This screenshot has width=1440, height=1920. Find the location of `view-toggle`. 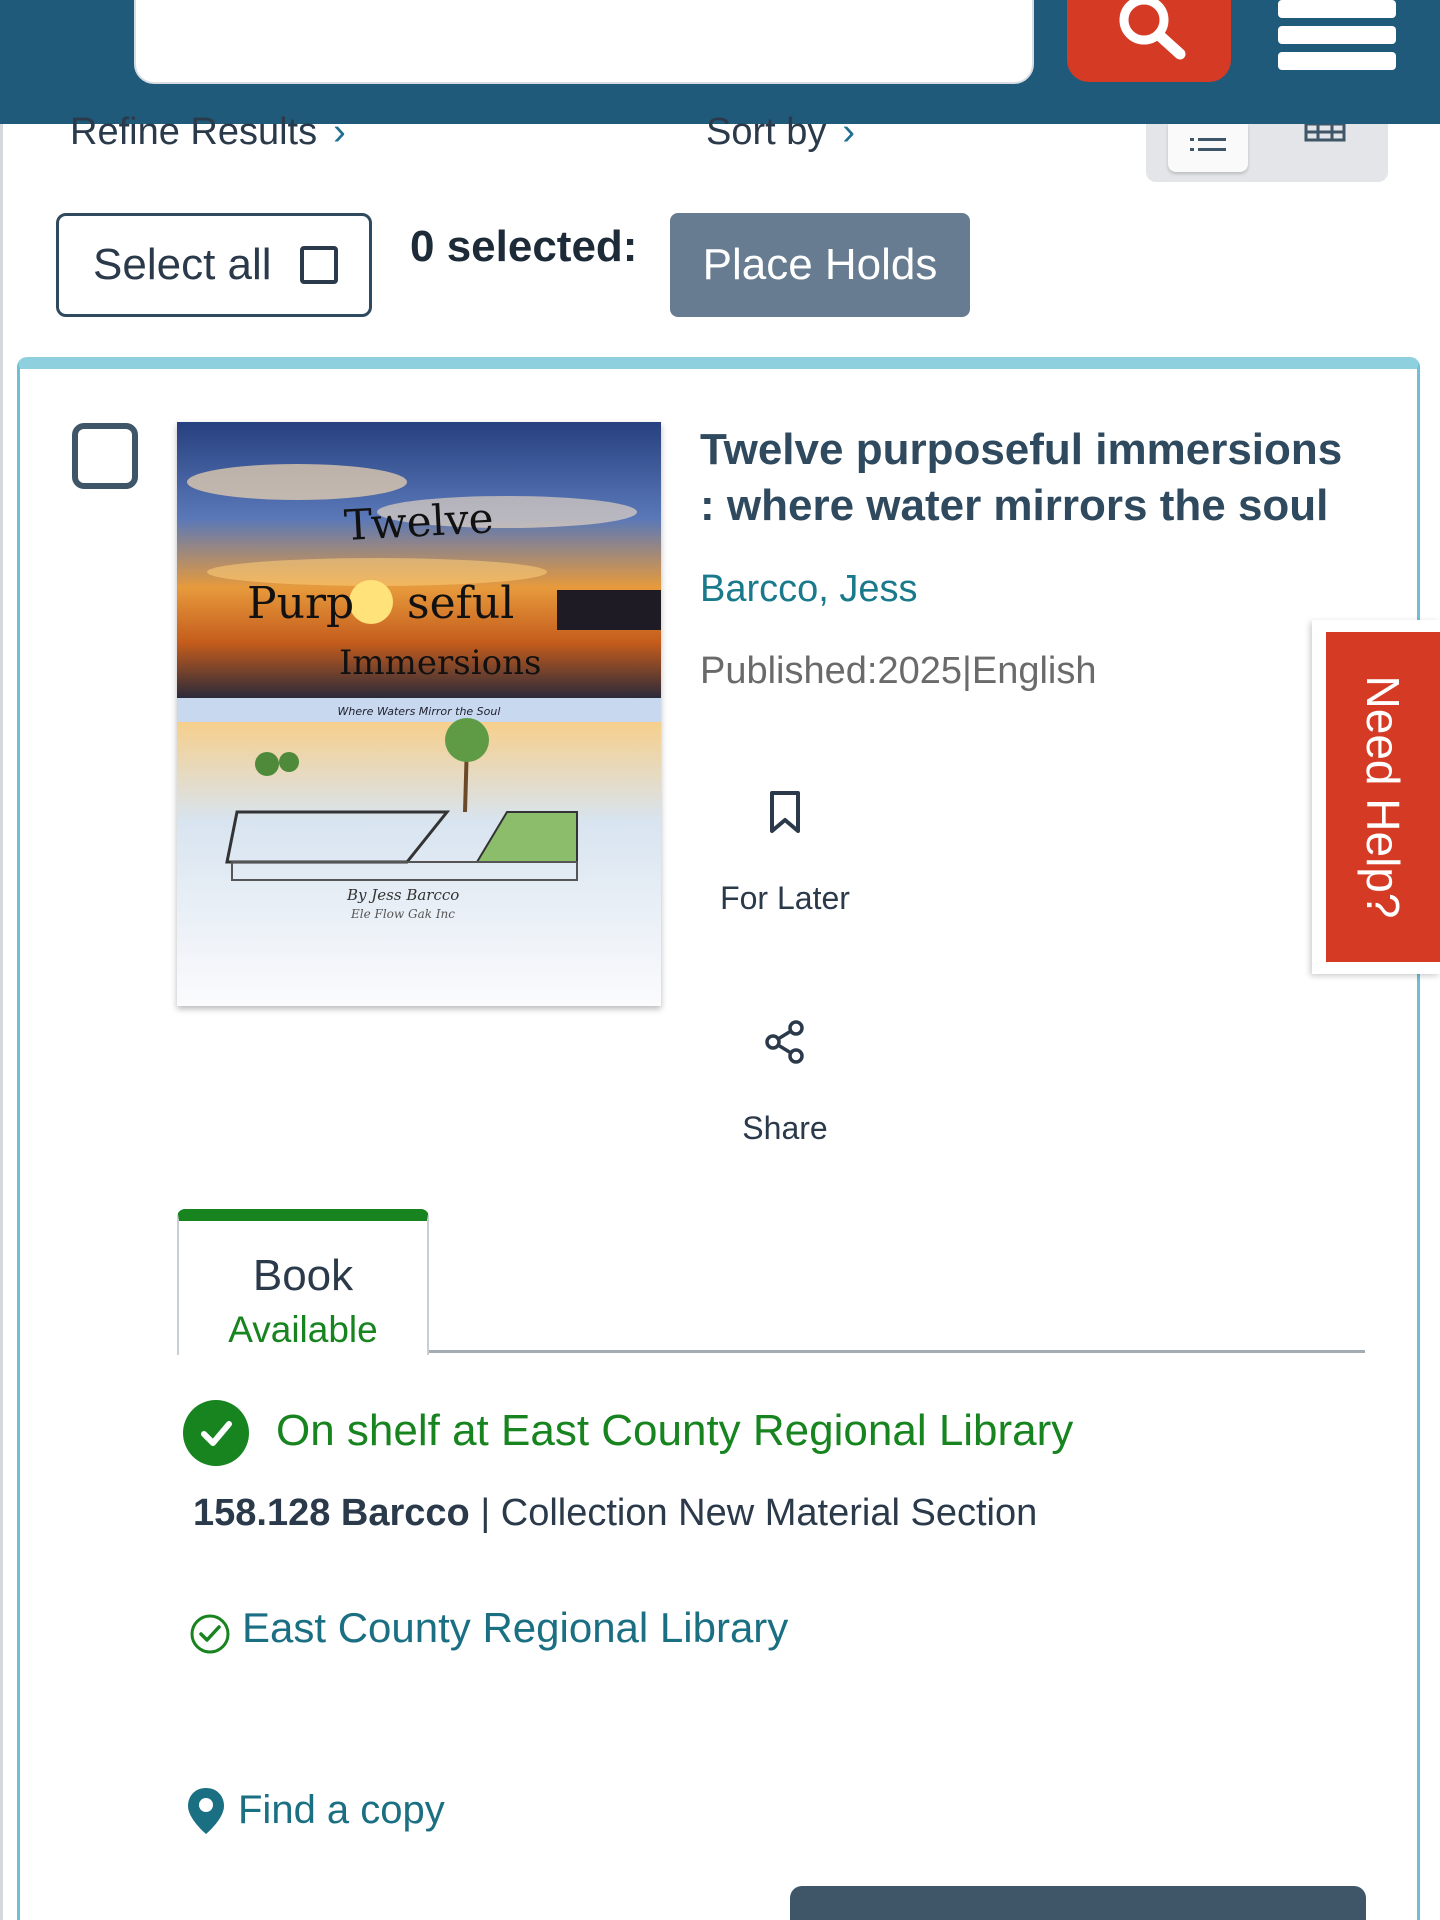

view-toggle is located at coordinates (1267, 152).